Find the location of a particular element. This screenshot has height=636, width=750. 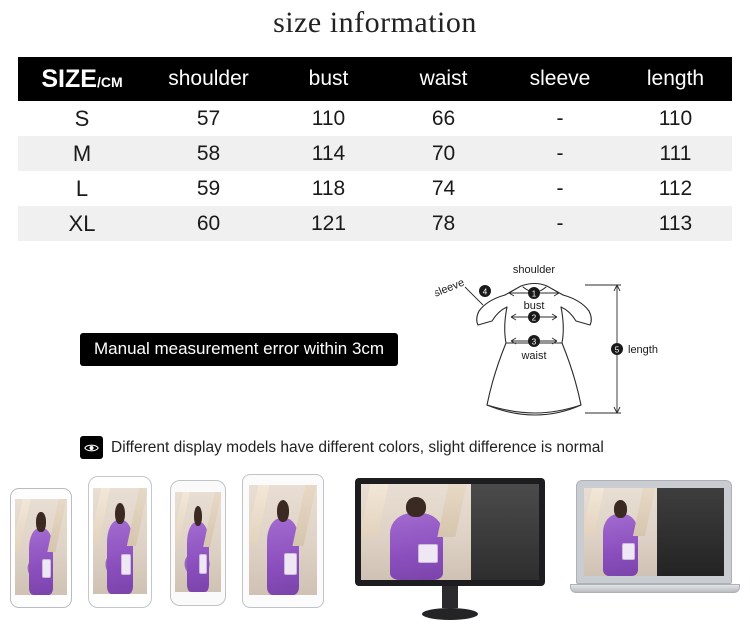

cell-bust: 114 is located at coordinates (328, 153).